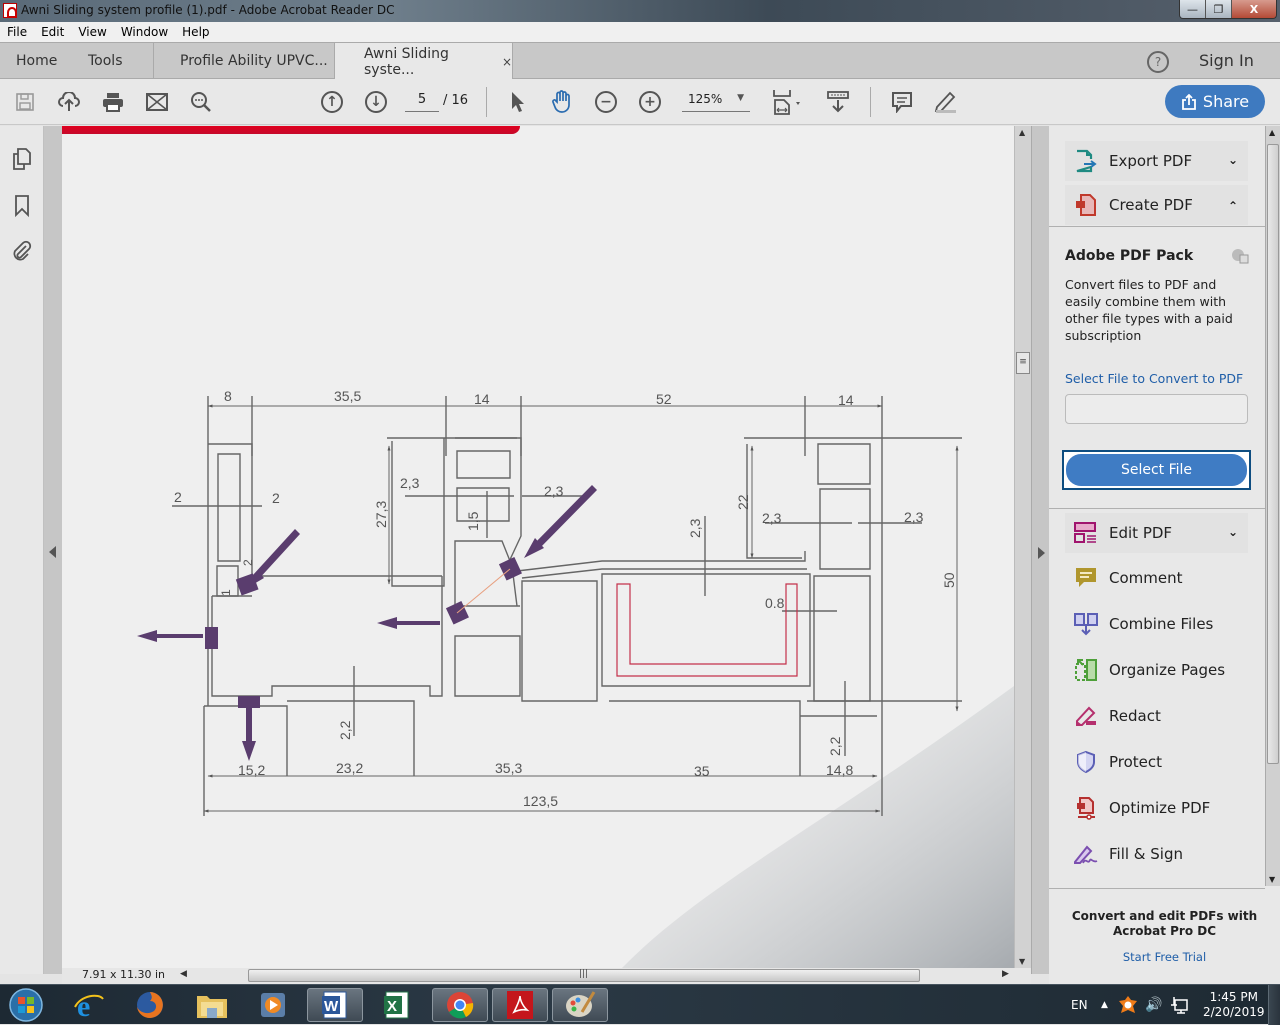  What do you see at coordinates (1153, 1005) in the screenshot?
I see `volume-icon: 🔊` at bounding box center [1153, 1005].